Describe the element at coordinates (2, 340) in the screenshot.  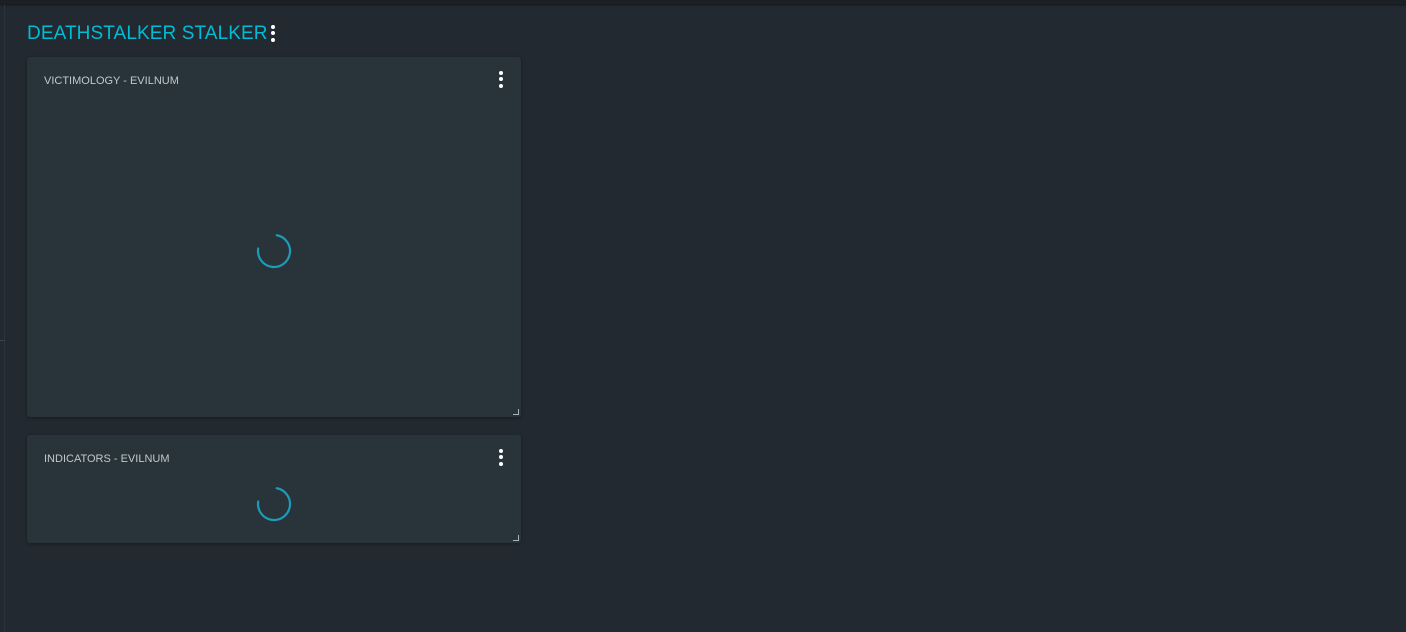
I see `left-nav-tick` at that location.